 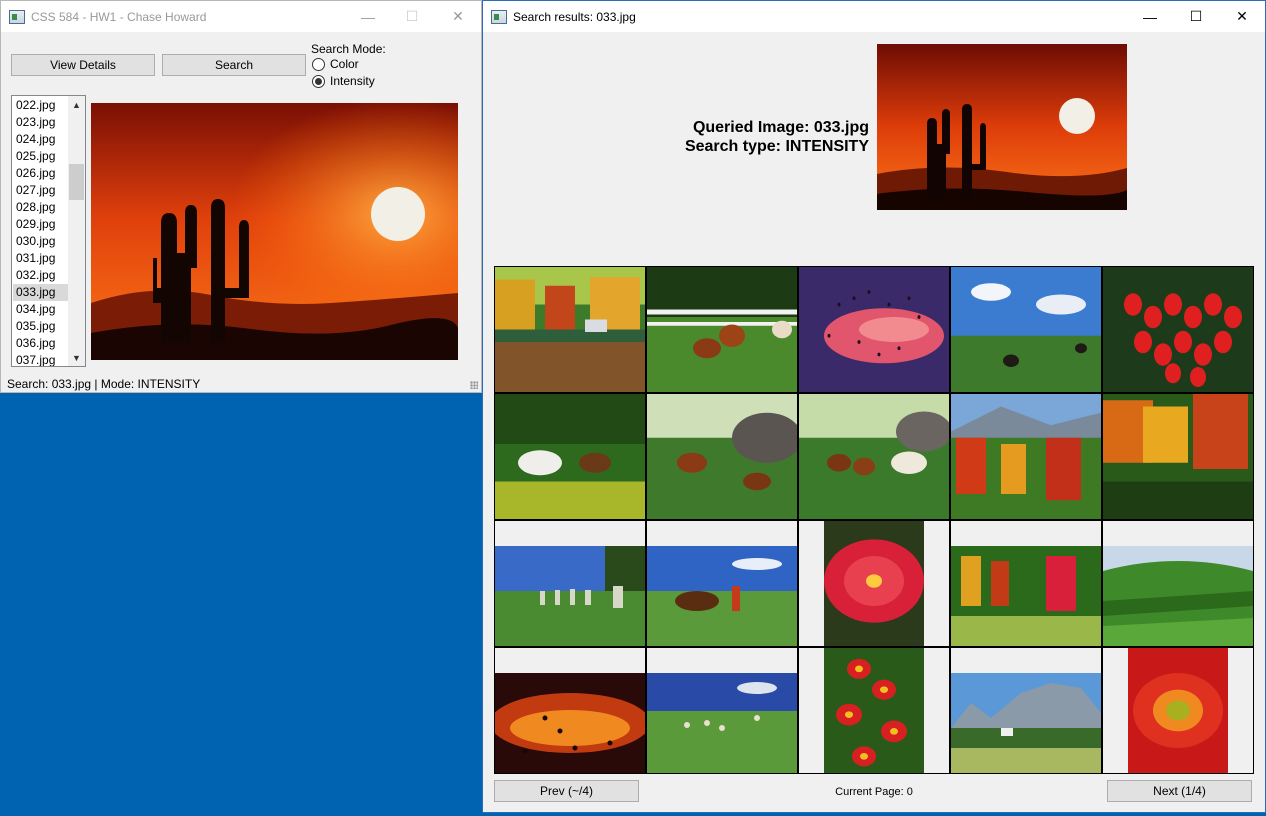 I want to click on status-bar: Search: 033.jpg | Mode: INTENSITY, so click(x=104, y=384).